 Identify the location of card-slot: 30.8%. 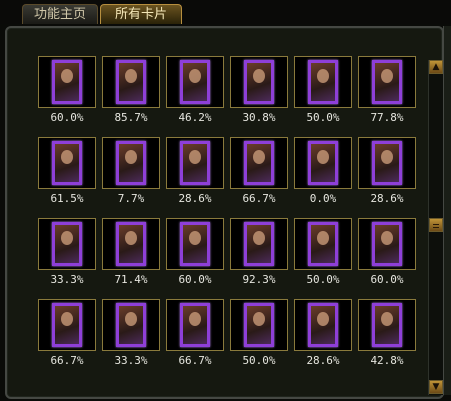
(259, 92).